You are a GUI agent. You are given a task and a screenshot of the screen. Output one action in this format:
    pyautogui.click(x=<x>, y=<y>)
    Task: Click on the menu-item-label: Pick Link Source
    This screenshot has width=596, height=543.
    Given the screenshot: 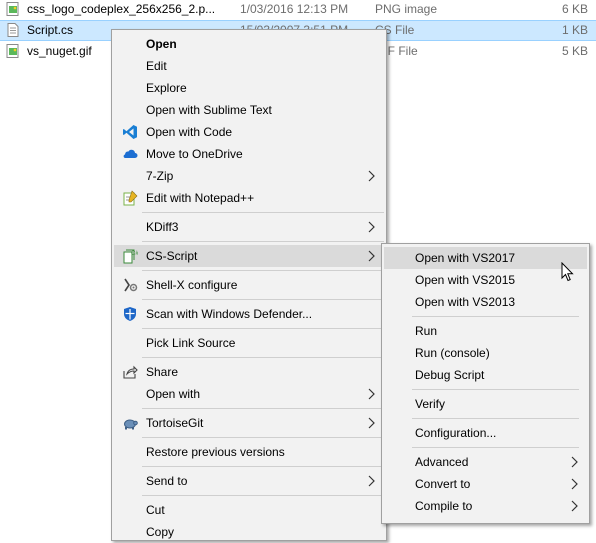 What is the action you would take?
    pyautogui.click(x=191, y=343)
    